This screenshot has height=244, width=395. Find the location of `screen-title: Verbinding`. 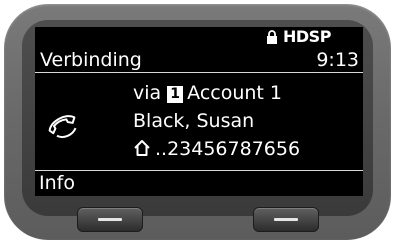

screen-title: Verbinding is located at coordinates (91, 60).